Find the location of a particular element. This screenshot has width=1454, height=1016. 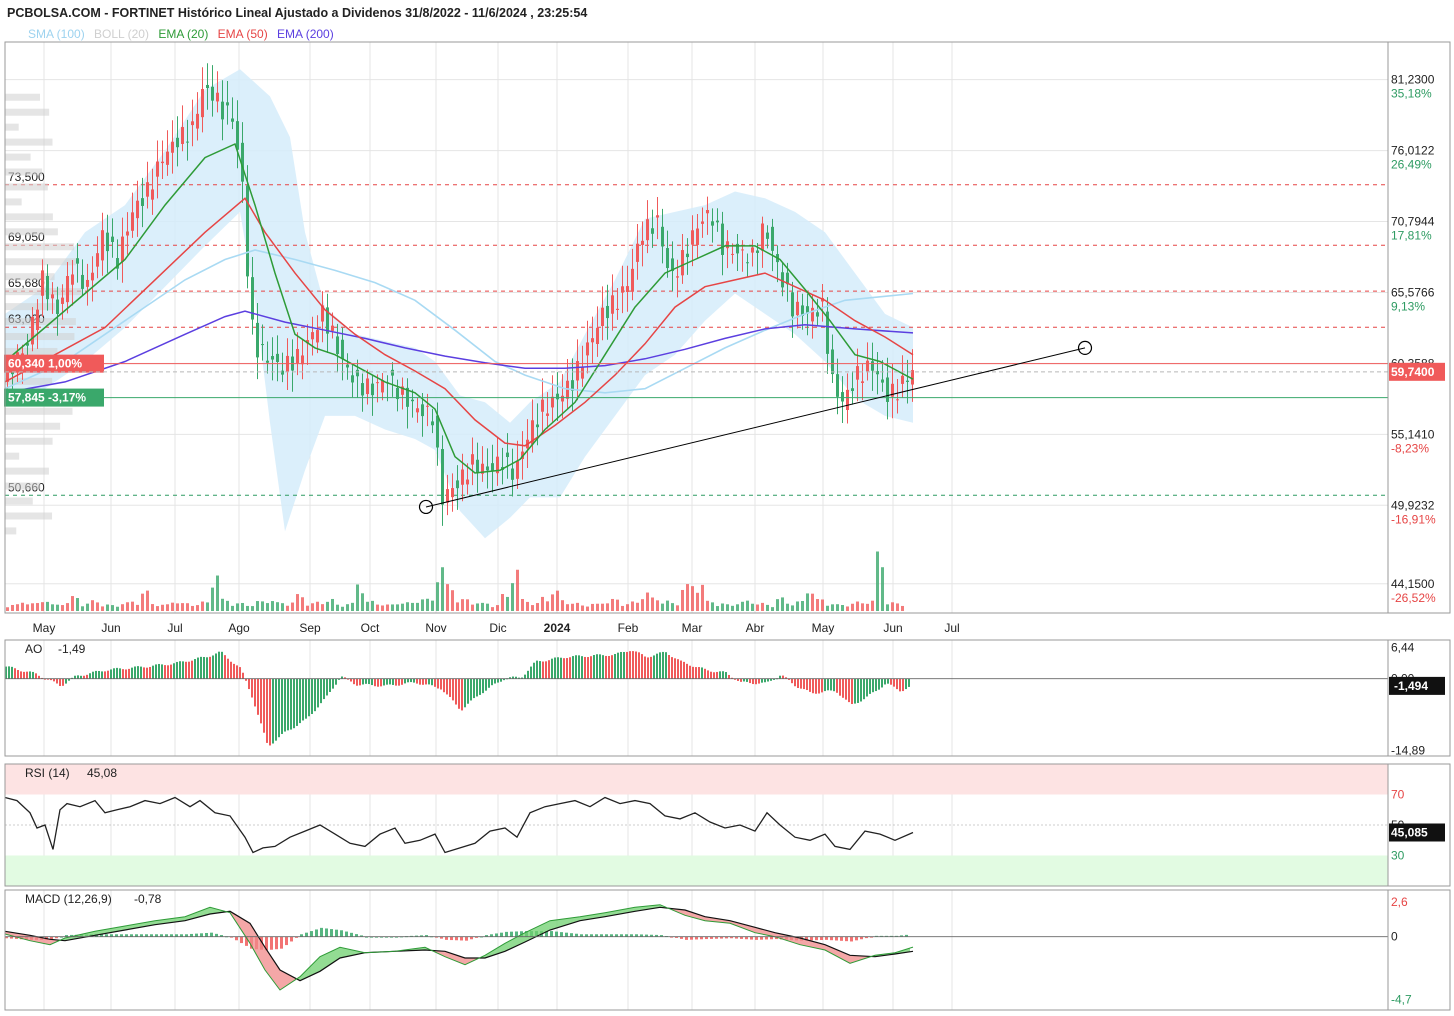

legend-ema200: EMA (200) is located at coordinates (305, 34).